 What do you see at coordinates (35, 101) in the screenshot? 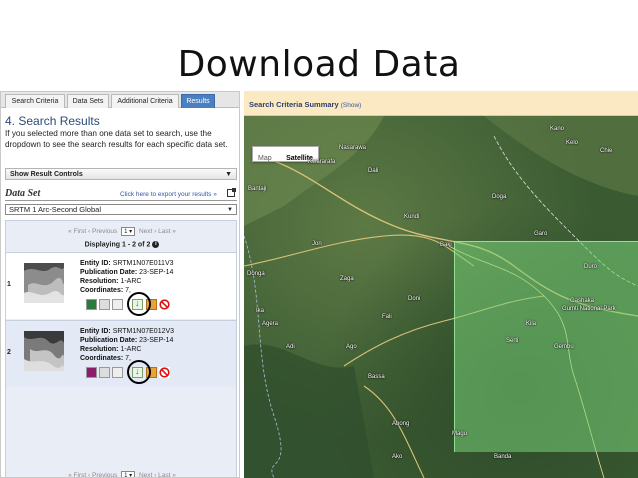
I see `tab-search-criteria: Search Criteria` at bounding box center [35, 101].